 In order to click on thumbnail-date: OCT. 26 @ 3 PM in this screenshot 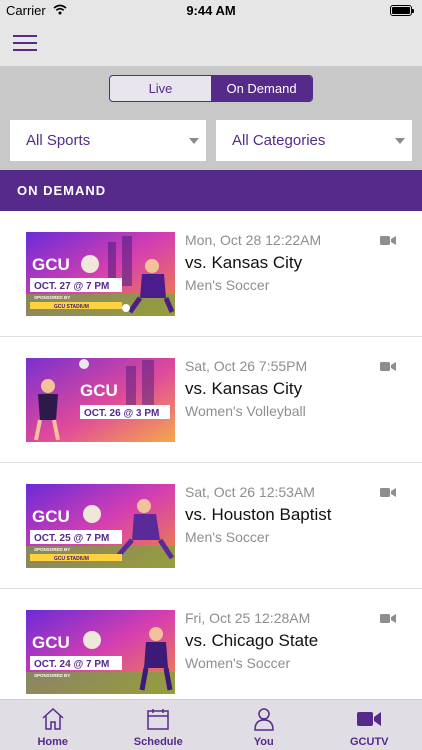, I will do `click(121, 413)`.